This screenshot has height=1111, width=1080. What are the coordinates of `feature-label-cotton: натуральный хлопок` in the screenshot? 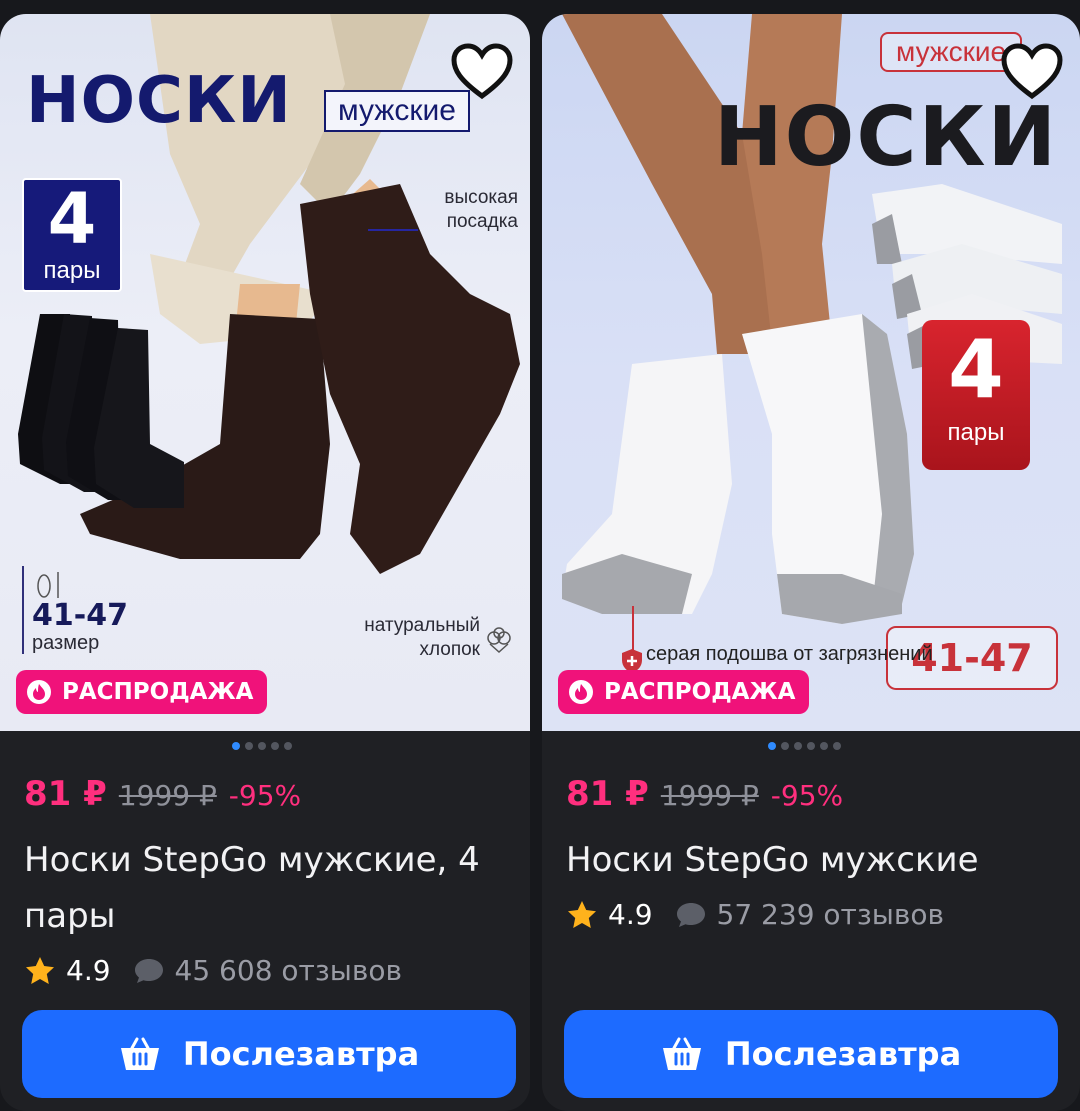 It's located at (422, 637).